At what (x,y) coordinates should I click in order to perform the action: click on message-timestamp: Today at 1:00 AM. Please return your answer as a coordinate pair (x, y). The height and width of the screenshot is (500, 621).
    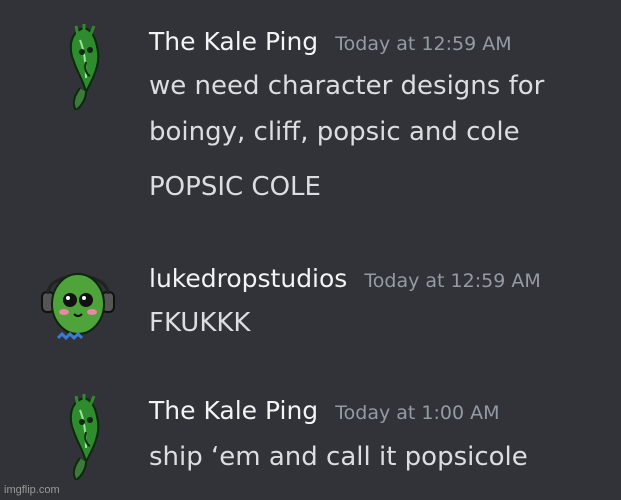
    Looking at the image, I should click on (417, 413).